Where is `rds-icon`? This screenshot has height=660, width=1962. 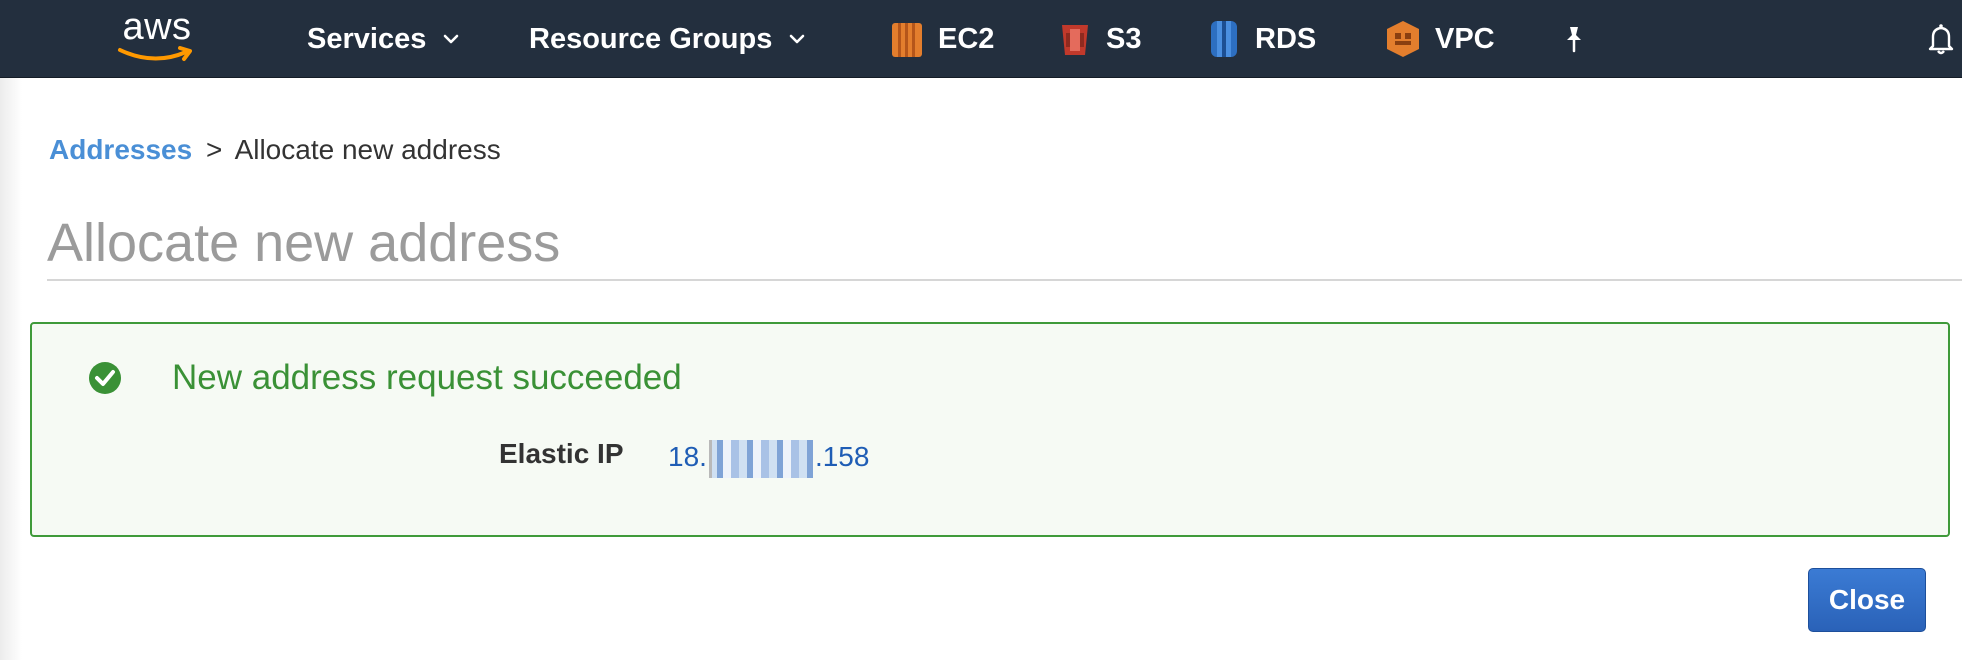
rds-icon is located at coordinates (1224, 39).